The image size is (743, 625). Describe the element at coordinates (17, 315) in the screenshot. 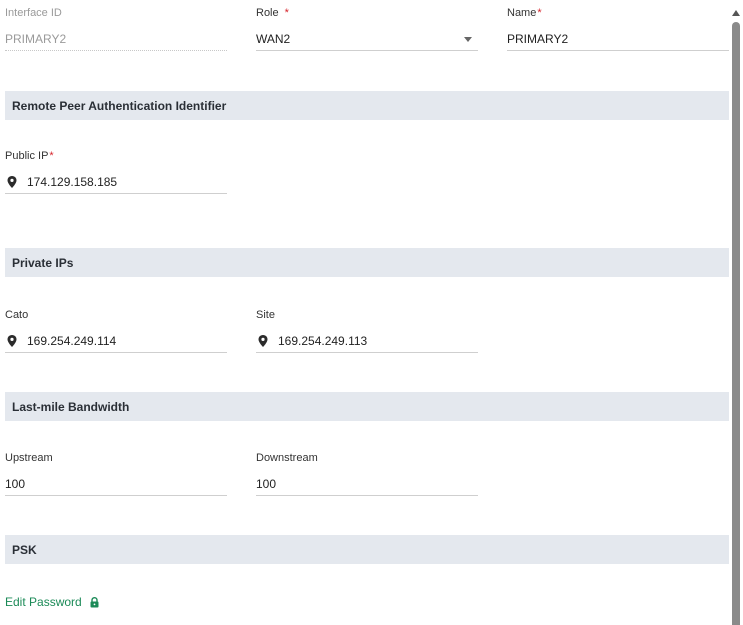

I see `cato-ip-label: Cato` at that location.